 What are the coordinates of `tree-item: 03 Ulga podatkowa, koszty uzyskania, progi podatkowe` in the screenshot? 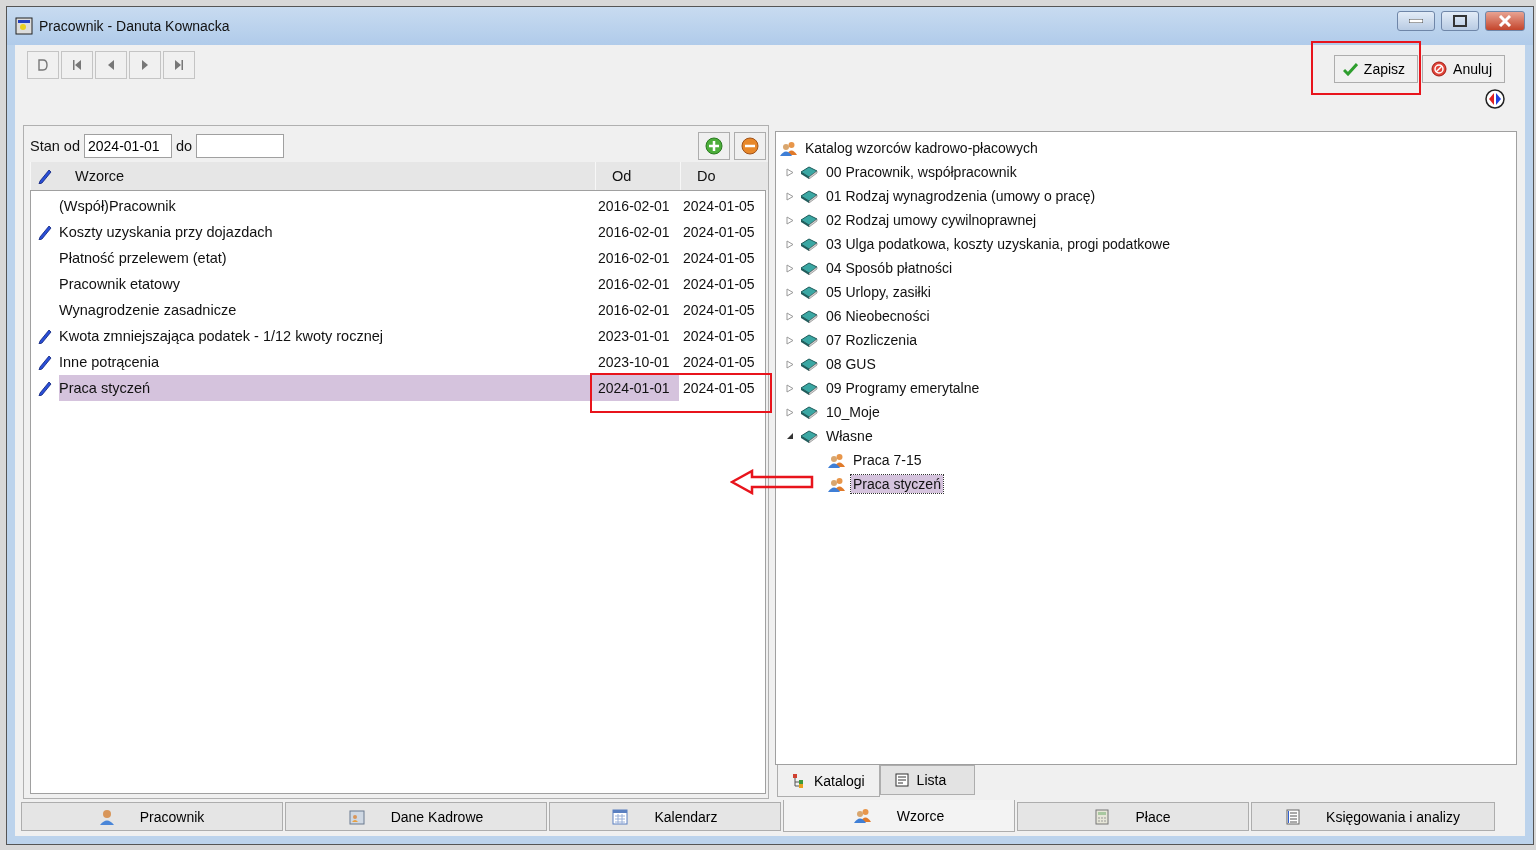 It's located at (998, 244).